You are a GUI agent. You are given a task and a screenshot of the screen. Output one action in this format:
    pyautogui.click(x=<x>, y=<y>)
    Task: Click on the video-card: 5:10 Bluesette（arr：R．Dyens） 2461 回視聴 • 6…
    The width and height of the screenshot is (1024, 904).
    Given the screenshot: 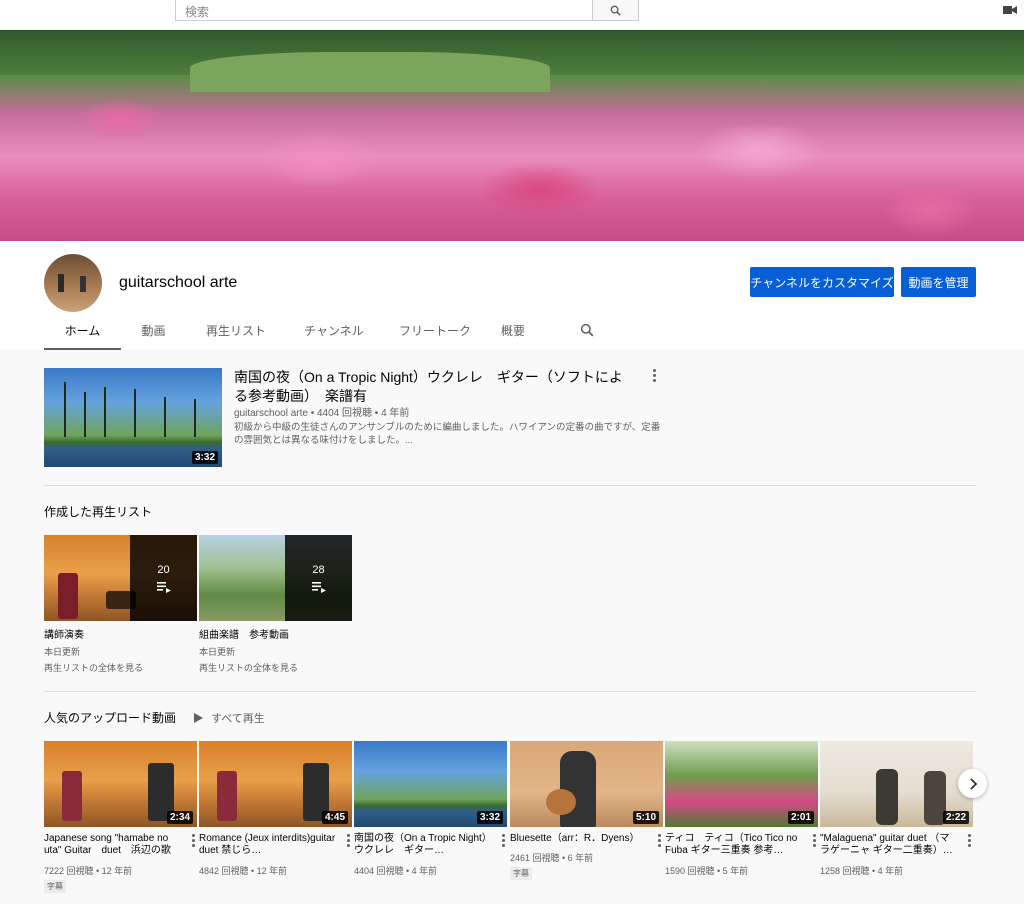 What is the action you would take?
    pyautogui.click(x=586, y=810)
    